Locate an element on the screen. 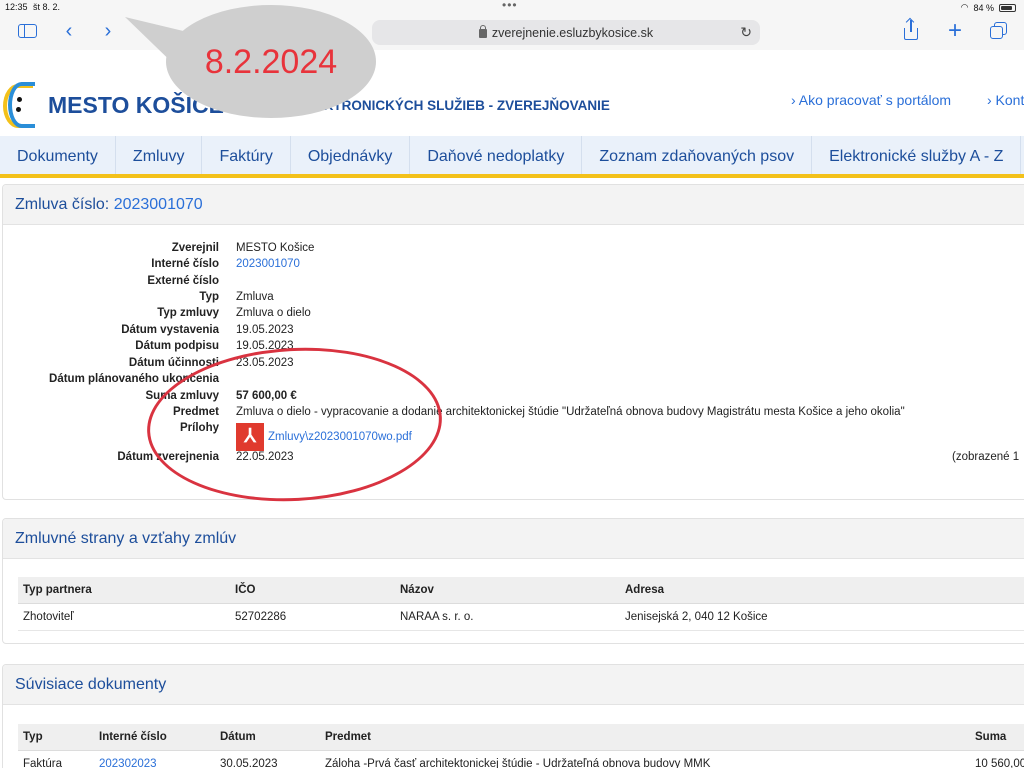 The image size is (1024, 768). column-header: IČO is located at coordinates (312, 590).